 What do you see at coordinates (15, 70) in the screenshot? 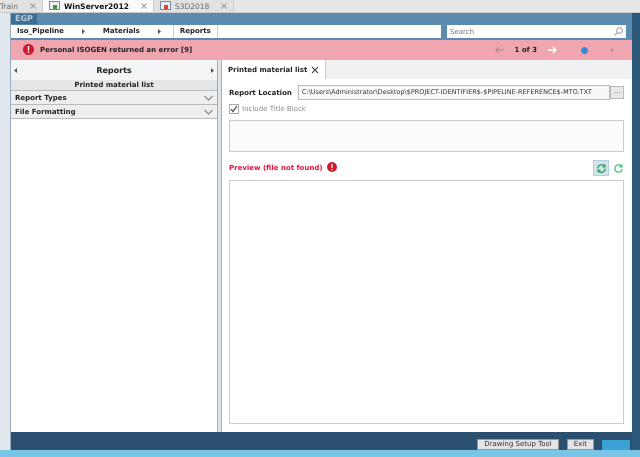
I see `collapse-left-icon` at bounding box center [15, 70].